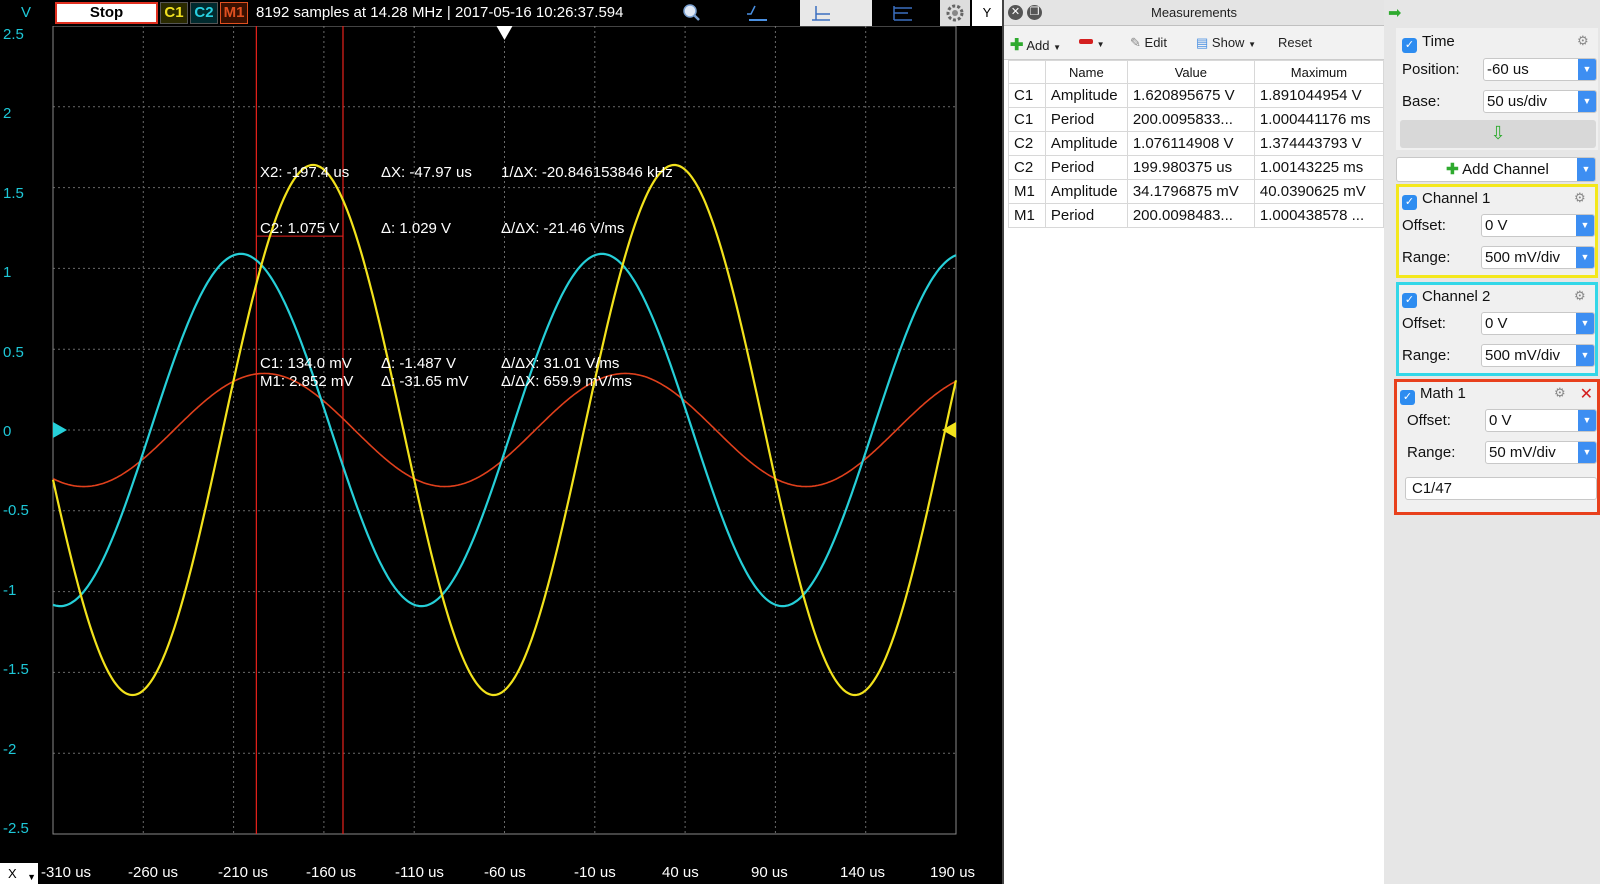 This screenshot has height=884, width=1600. Describe the element at coordinates (1319, 167) in the screenshot. I see `maximum-cell: 1.00143225 ms` at that location.